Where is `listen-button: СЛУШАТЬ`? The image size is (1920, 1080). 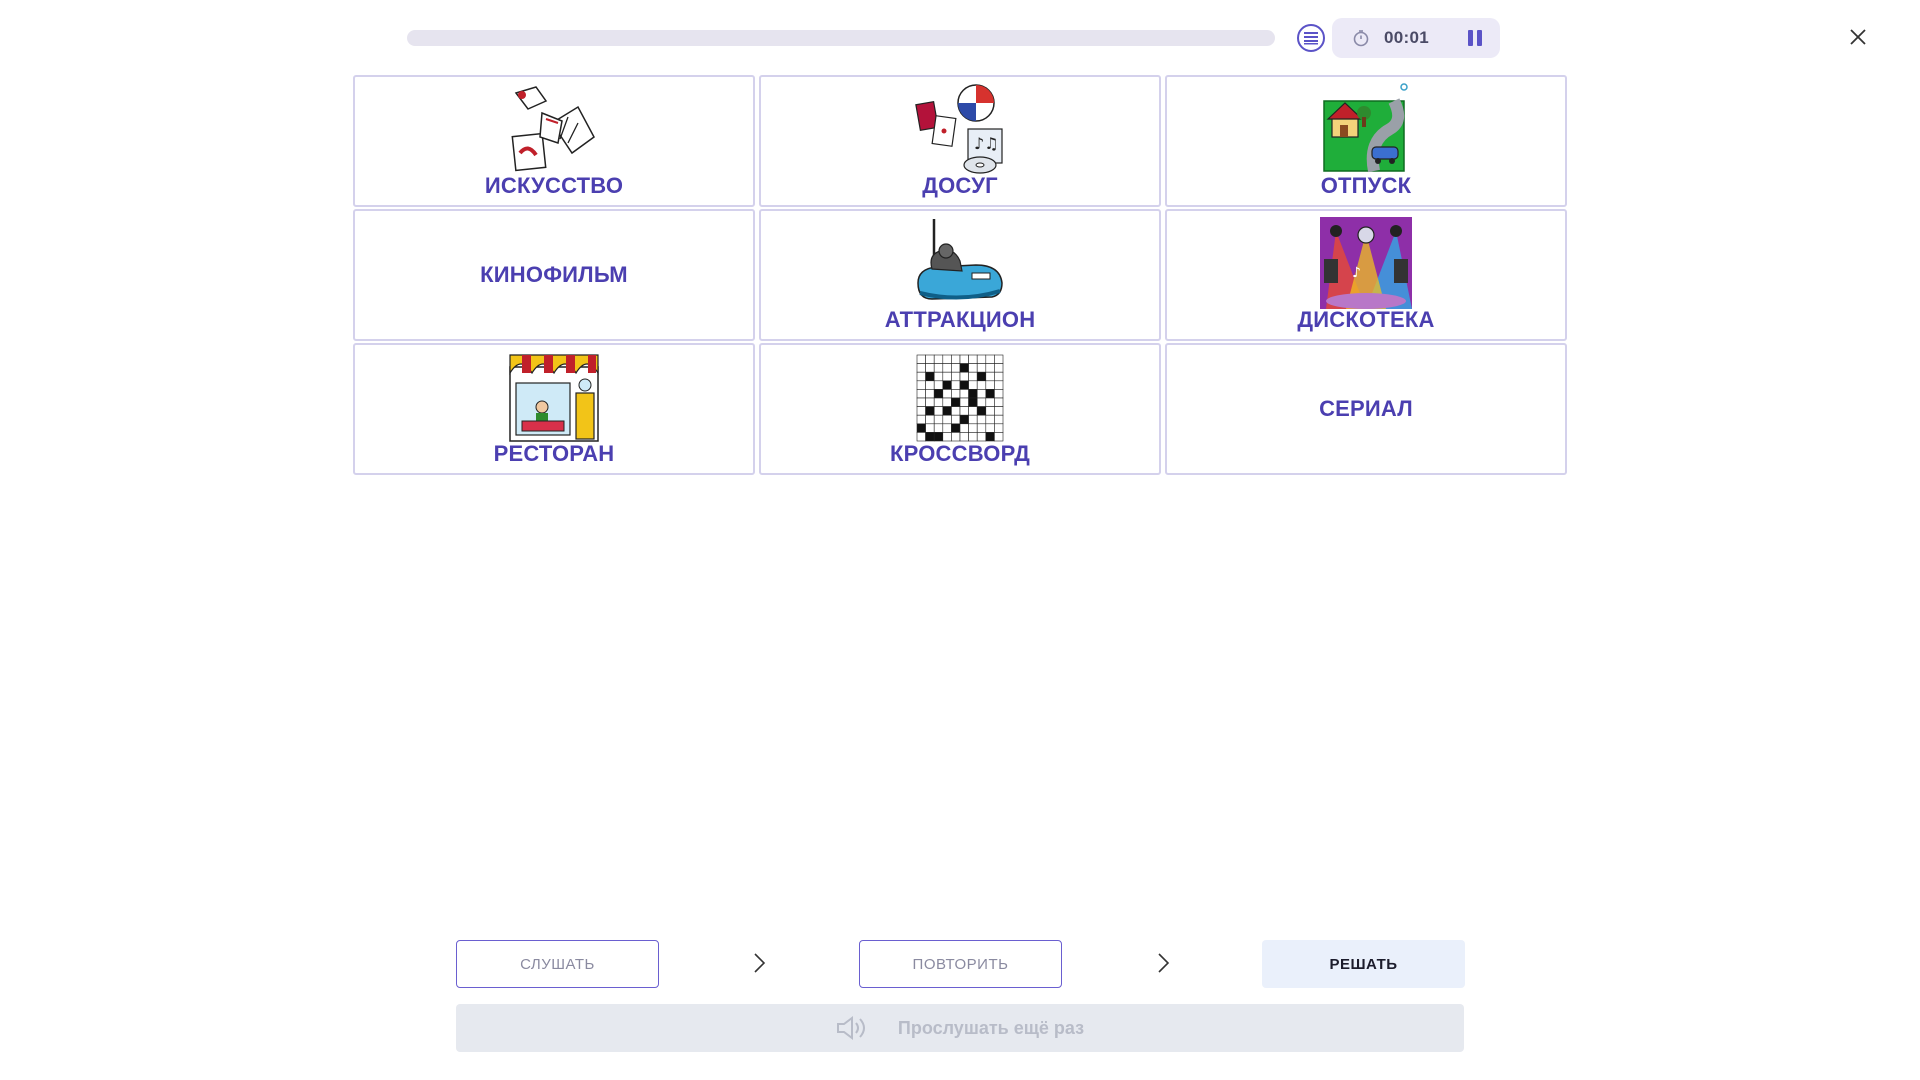 listen-button: СЛУШАТЬ is located at coordinates (557, 964).